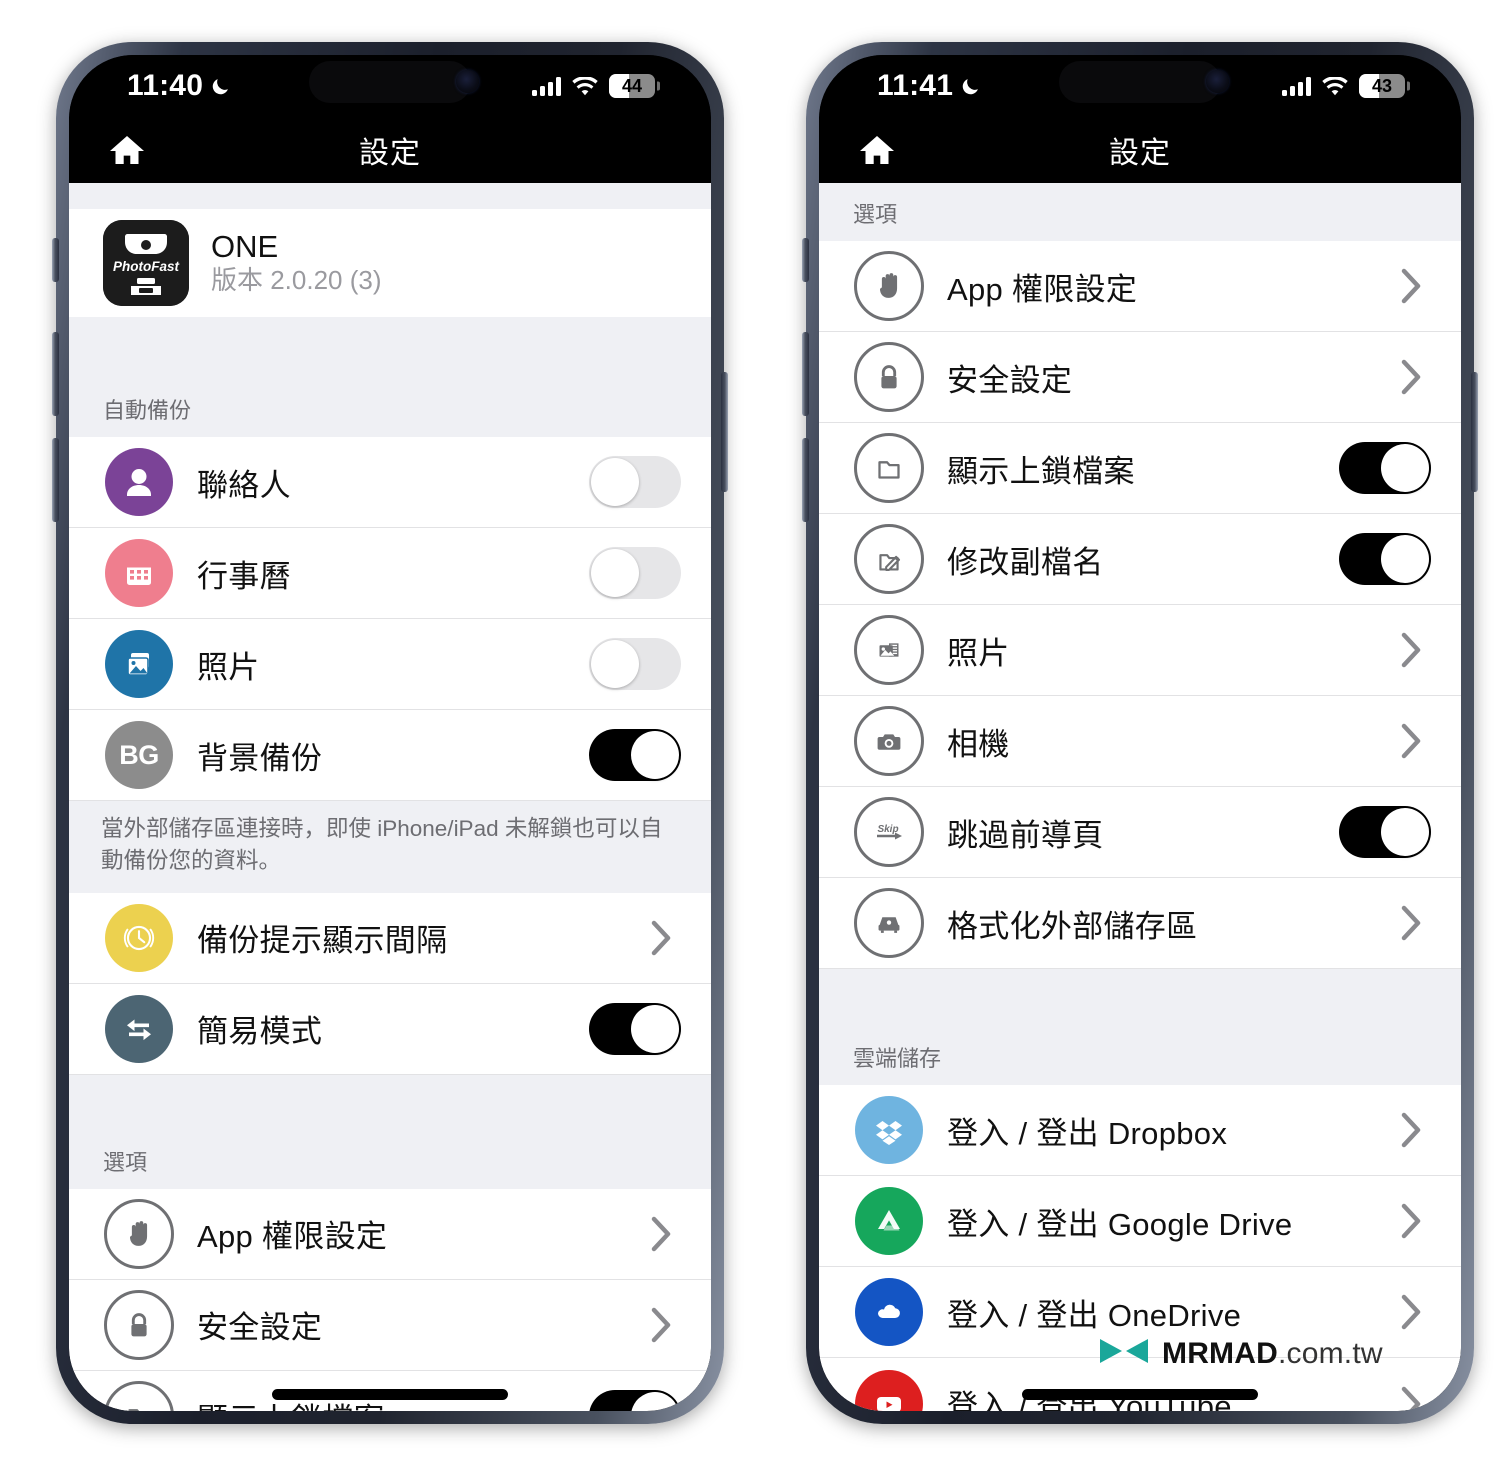 The height and width of the screenshot is (1478, 1500). Describe the element at coordinates (635, 1028) in the screenshot. I see `easy-mode-toggle` at that location.